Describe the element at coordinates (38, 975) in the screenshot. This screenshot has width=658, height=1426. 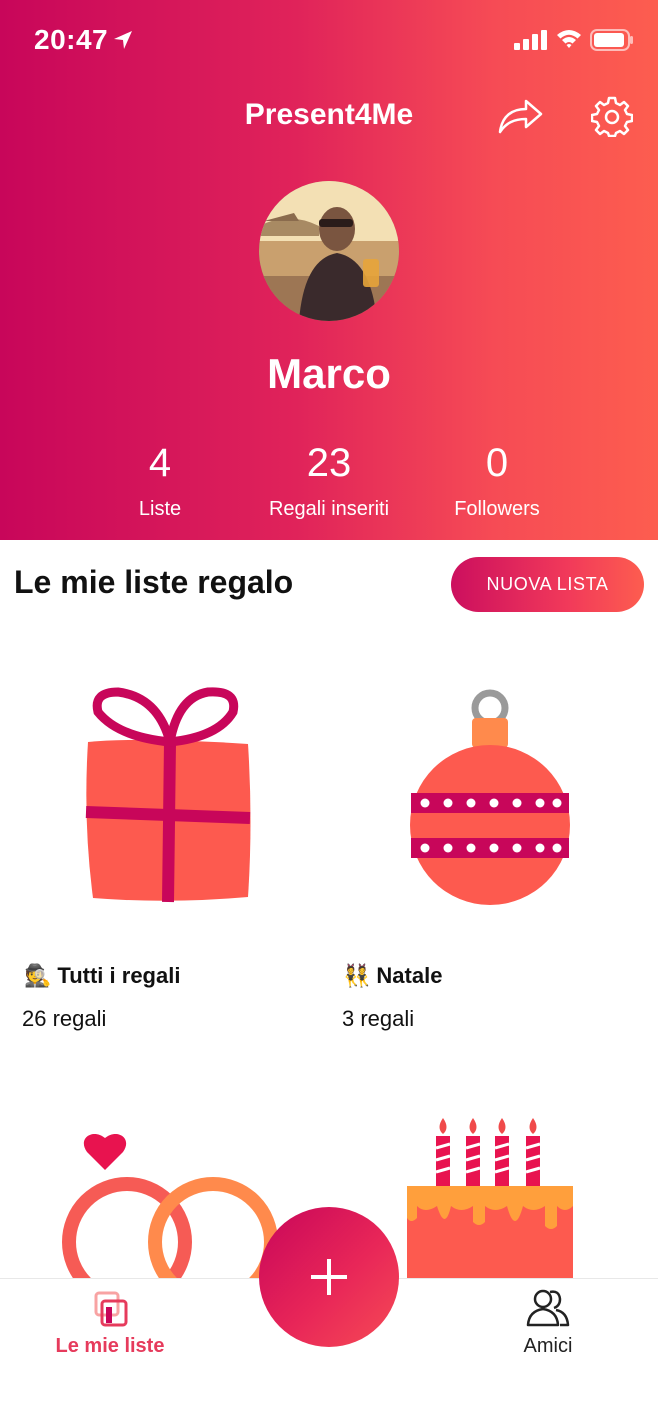
I see `detective-emoji-icon: 🕵️` at that location.